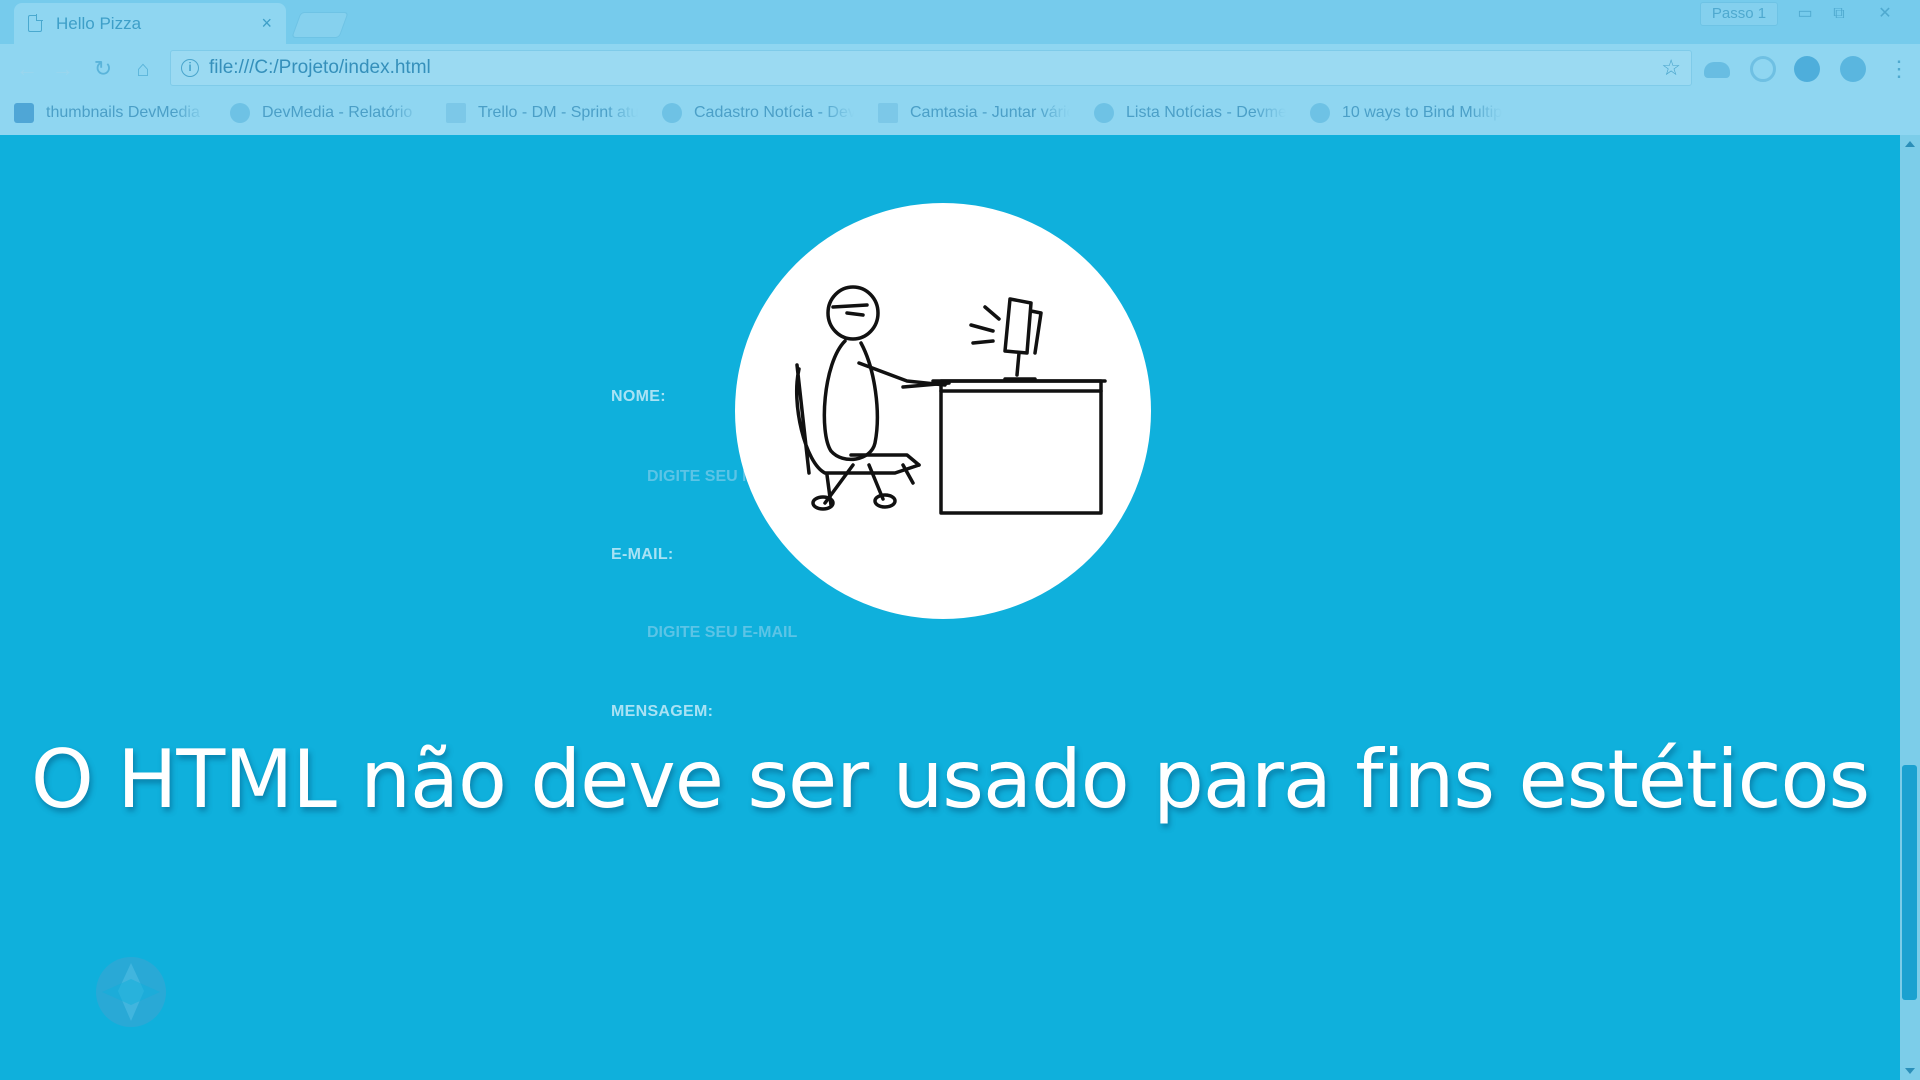  I want to click on bookmark-item: 10 ways to Bind Multiple, so click(1406, 113).